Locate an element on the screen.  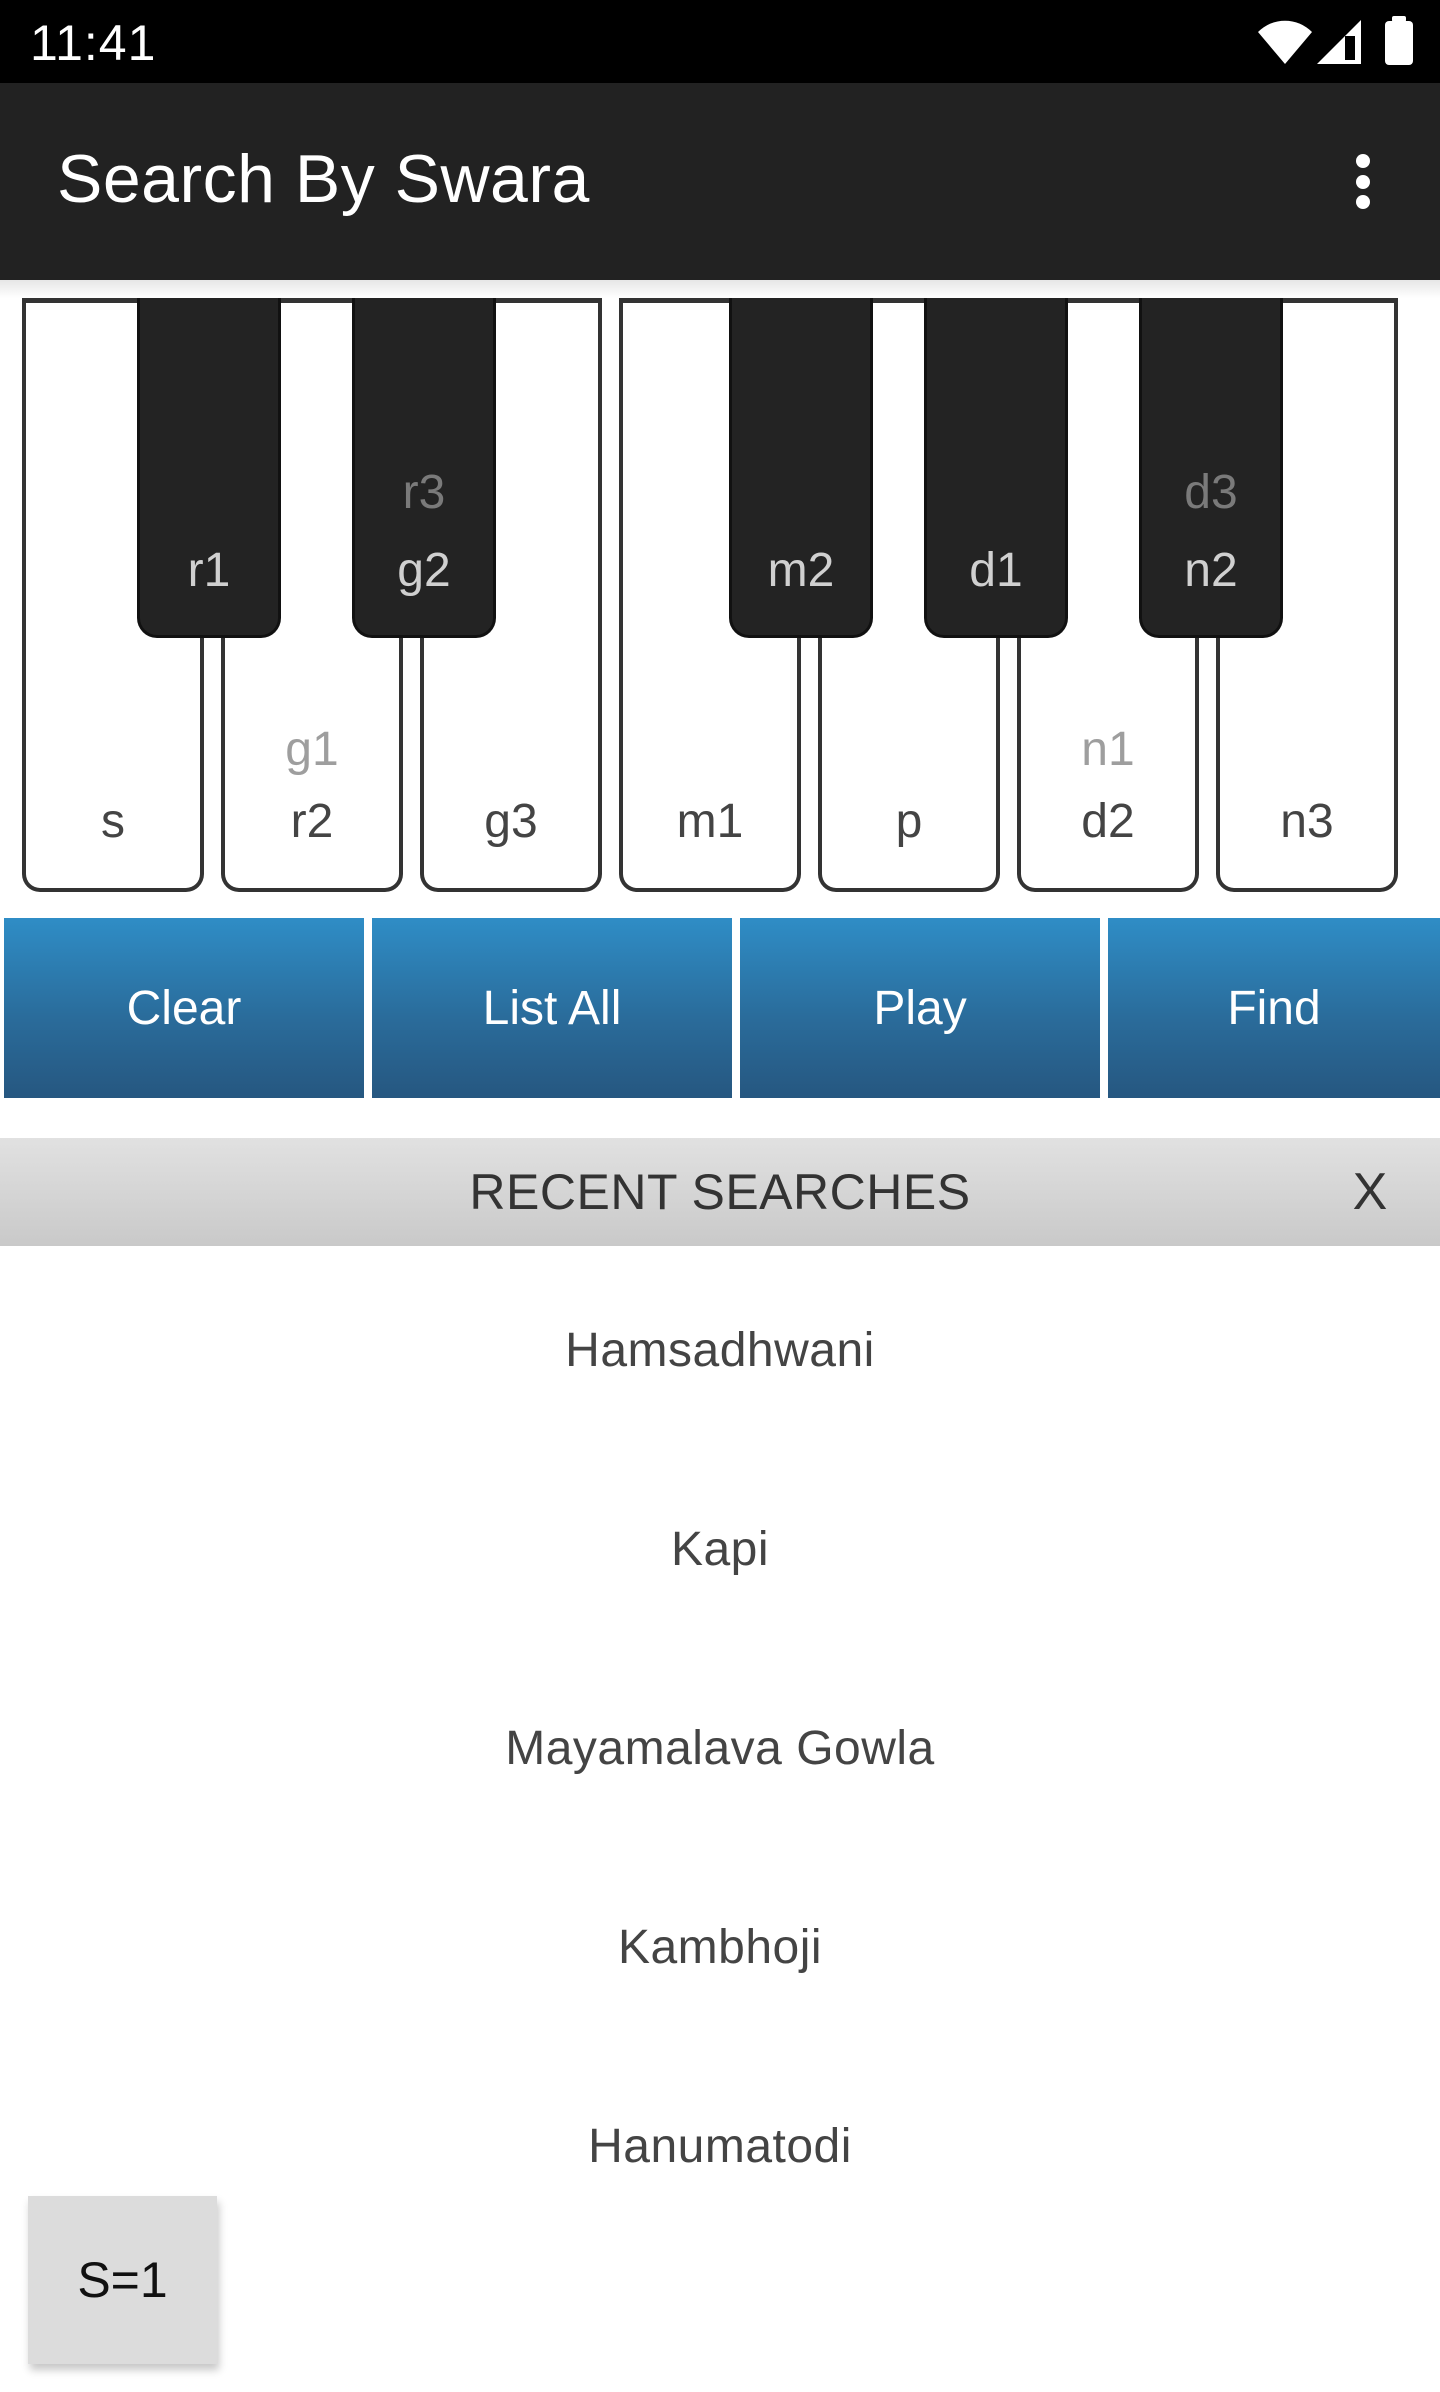
recent-searches-title: RECENT SEARCHES is located at coordinates (720, 1192).